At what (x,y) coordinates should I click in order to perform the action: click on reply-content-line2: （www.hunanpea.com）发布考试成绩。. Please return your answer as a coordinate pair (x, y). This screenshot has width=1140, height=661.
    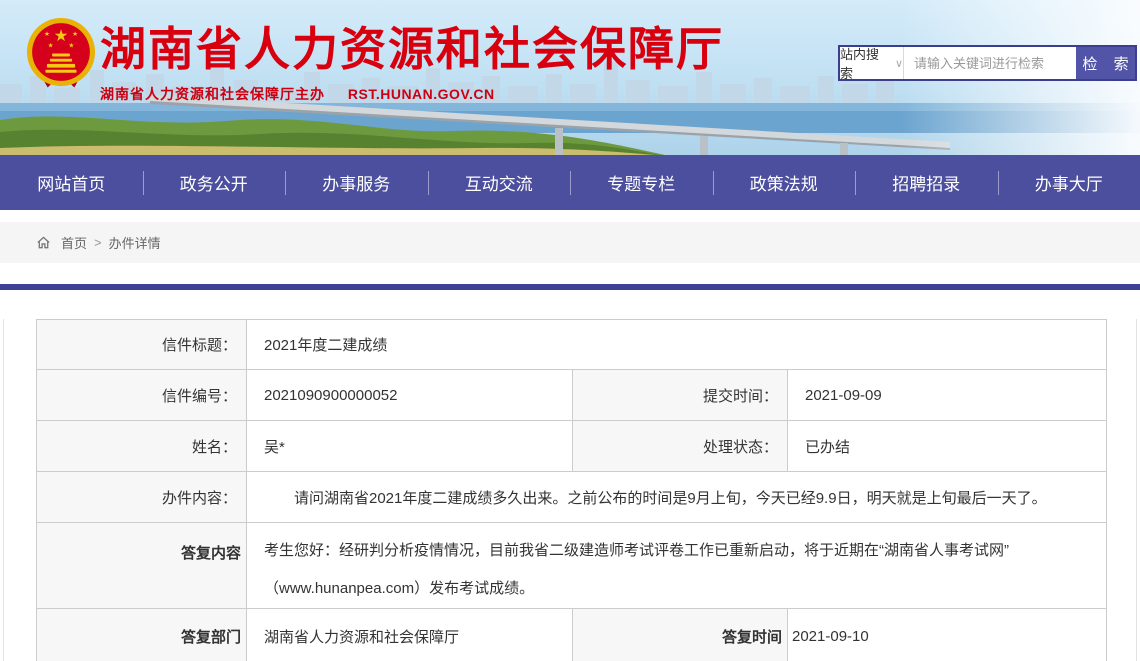
    Looking at the image, I should click on (399, 588).